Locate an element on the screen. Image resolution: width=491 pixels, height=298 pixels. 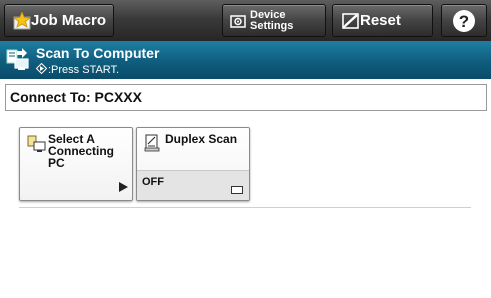
help-button: ? is located at coordinates (464, 20).